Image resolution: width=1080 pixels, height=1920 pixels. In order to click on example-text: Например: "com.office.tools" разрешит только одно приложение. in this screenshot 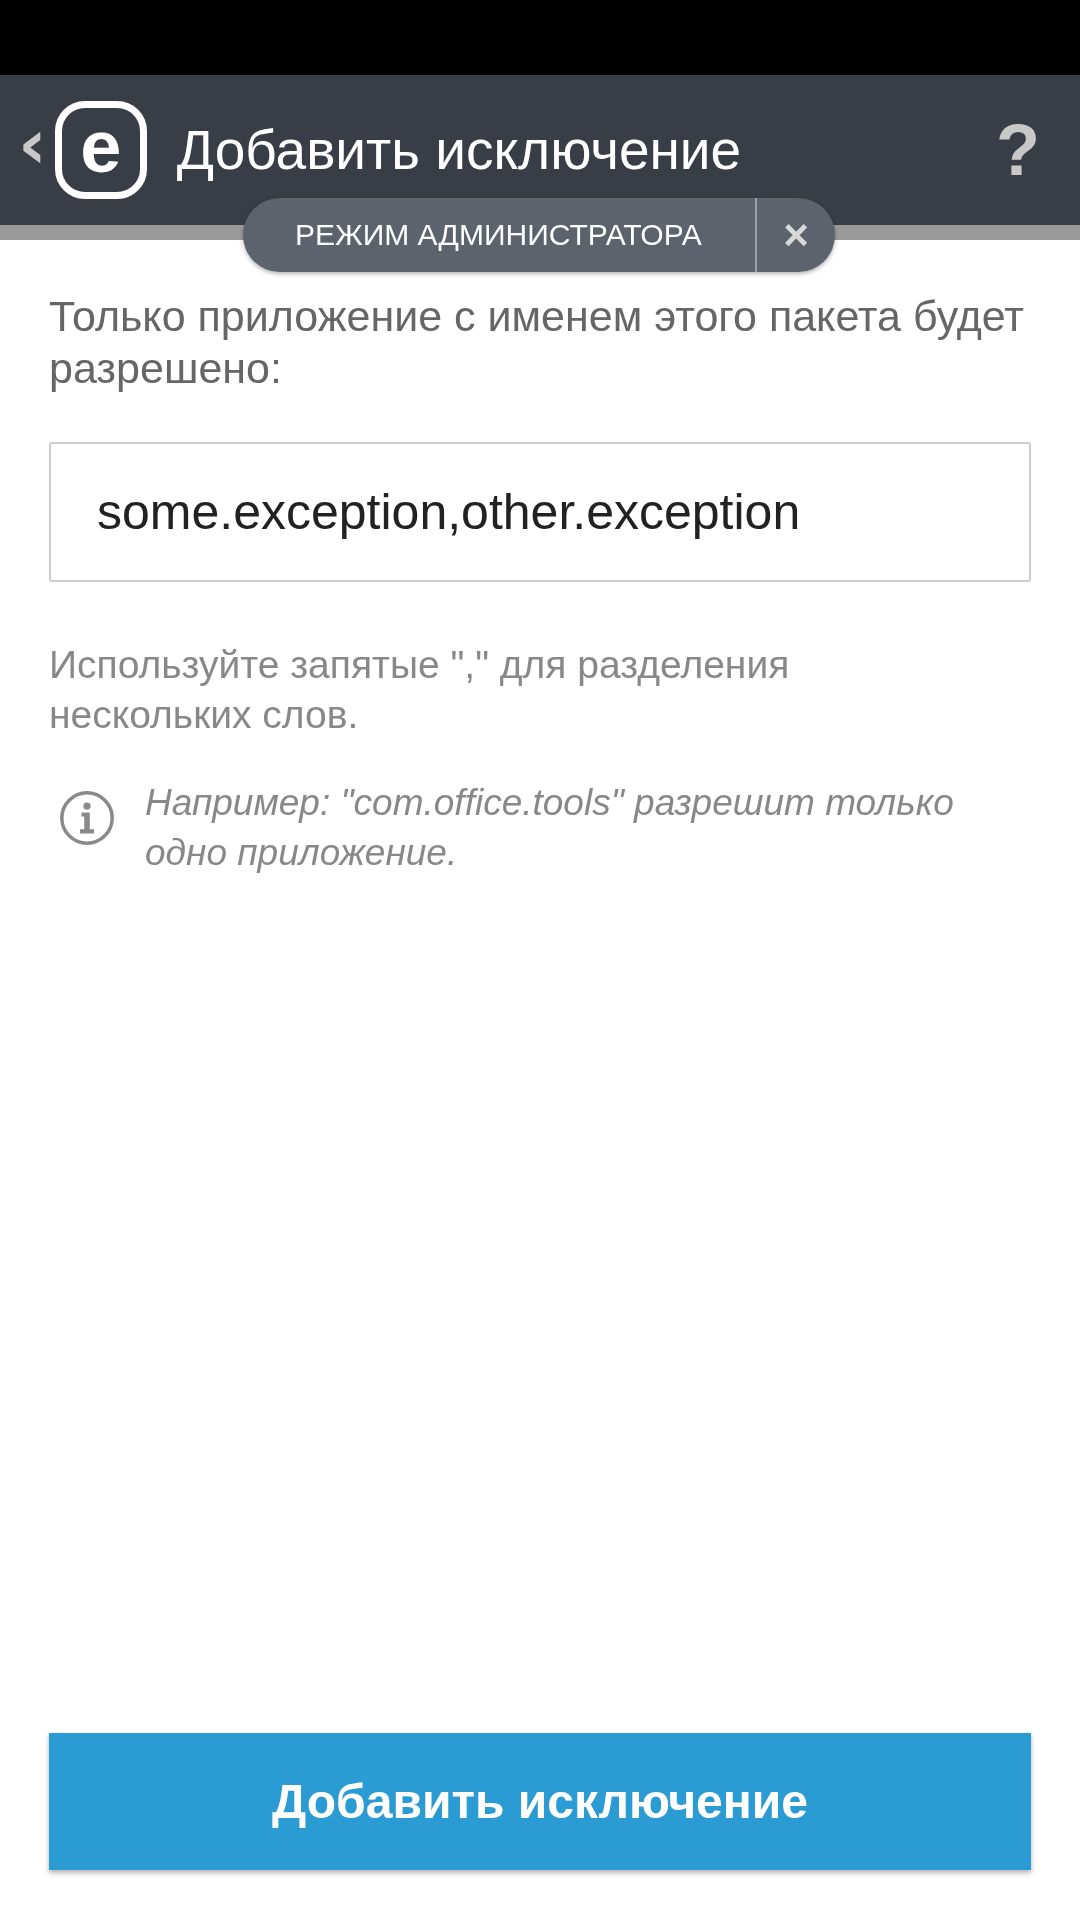, I will do `click(550, 828)`.